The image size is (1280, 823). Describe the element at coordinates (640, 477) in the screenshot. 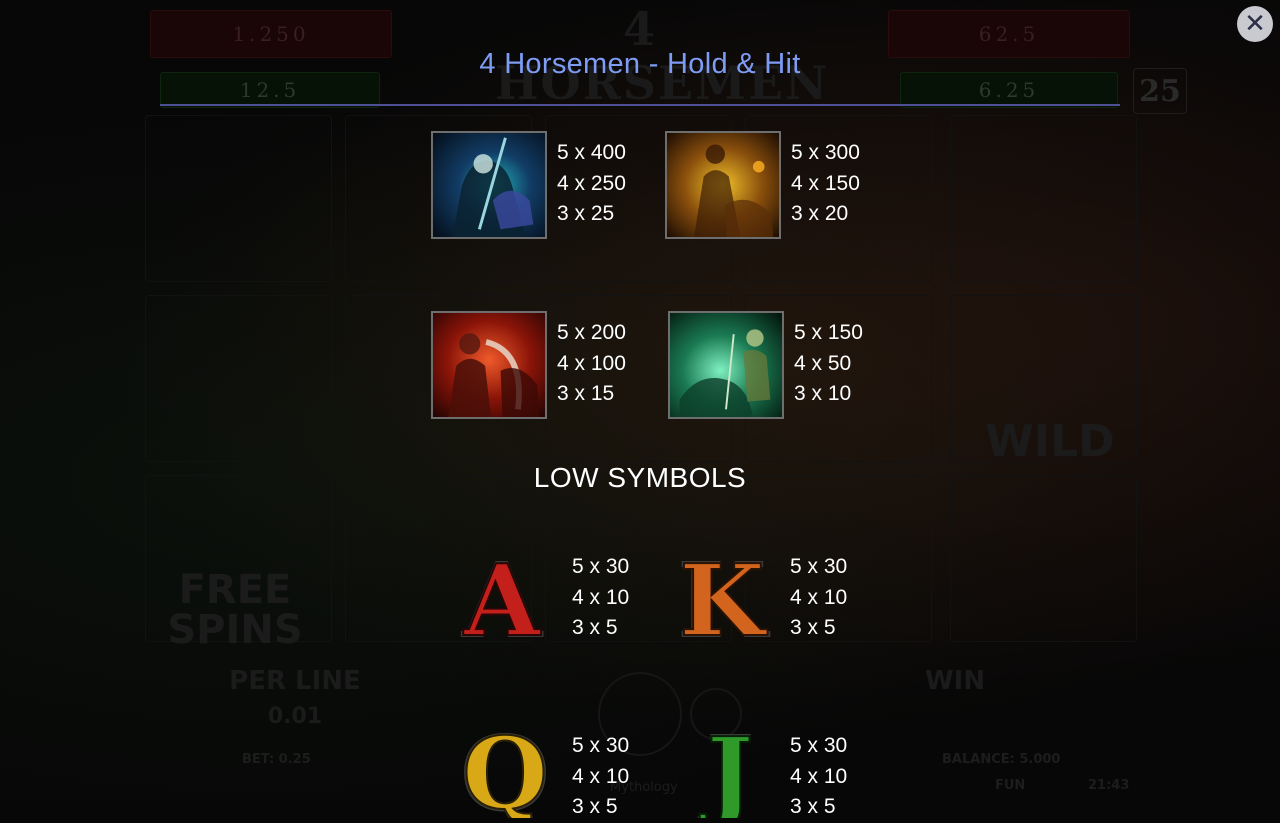

I see `low-symbols-heading: LOW SYMBOLS` at that location.